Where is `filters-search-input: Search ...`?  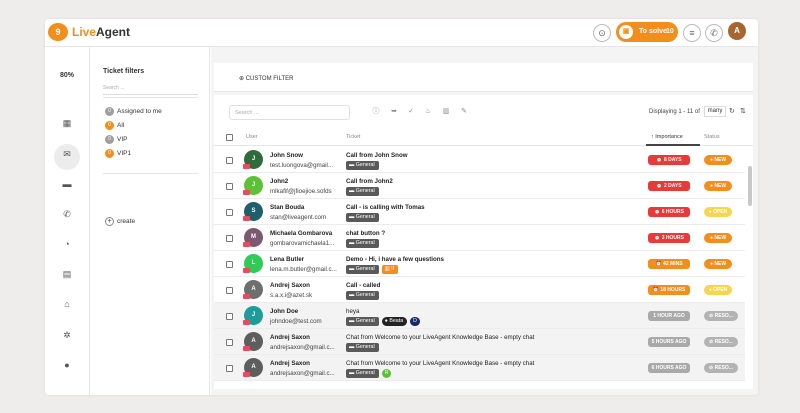
filters-search-input: Search ... is located at coordinates (150, 89).